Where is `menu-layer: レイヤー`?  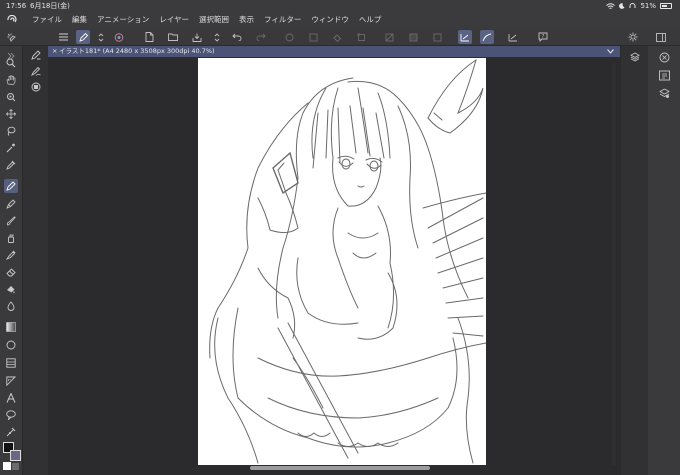
menu-layer: レイヤー is located at coordinates (174, 20).